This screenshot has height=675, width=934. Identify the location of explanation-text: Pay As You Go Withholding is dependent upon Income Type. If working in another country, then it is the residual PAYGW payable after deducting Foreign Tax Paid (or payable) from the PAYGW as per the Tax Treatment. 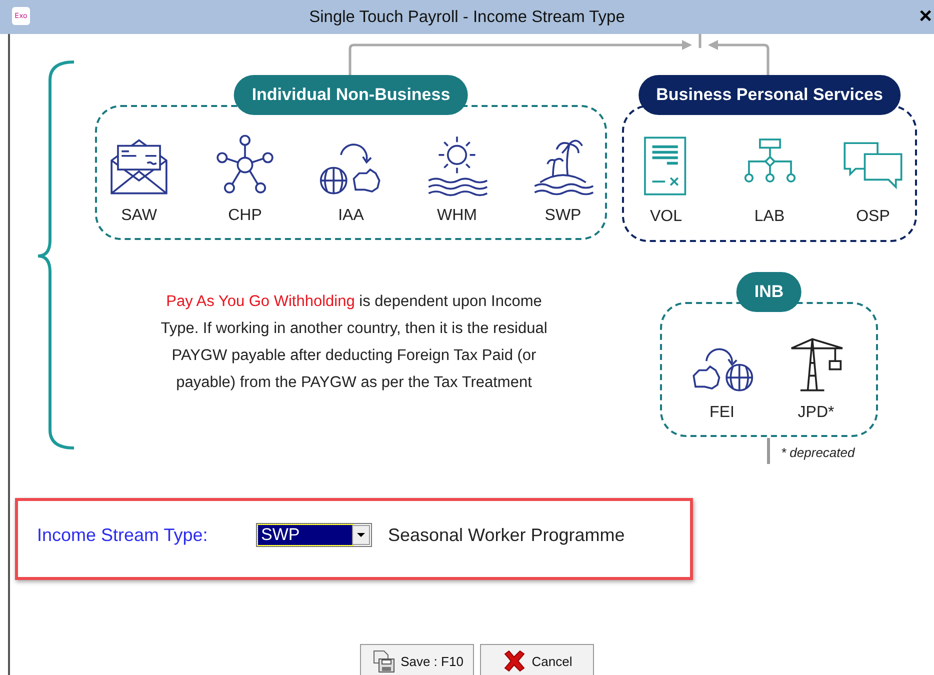
(354, 342).